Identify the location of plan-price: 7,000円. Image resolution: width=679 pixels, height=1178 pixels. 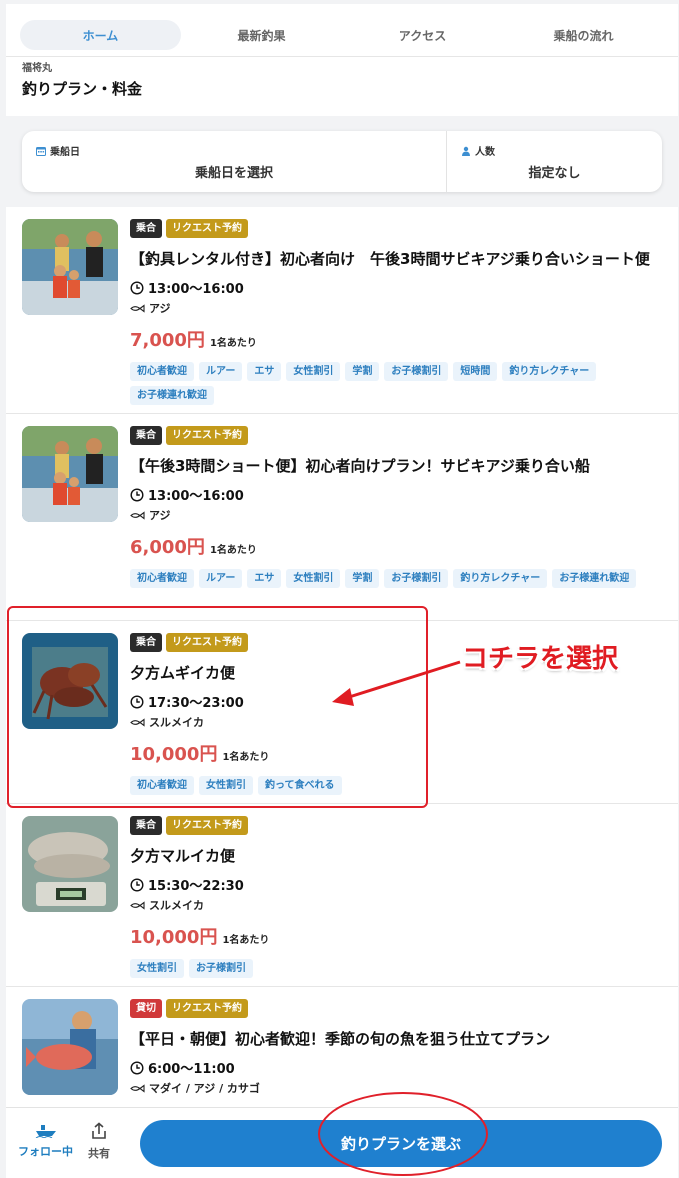
(167, 340).